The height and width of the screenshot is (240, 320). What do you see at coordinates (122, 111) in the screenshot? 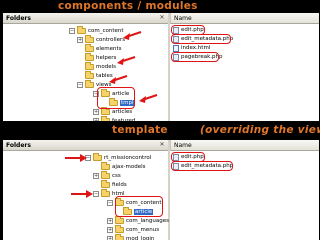
I see `tree-item-label: articles` at bounding box center [122, 111].